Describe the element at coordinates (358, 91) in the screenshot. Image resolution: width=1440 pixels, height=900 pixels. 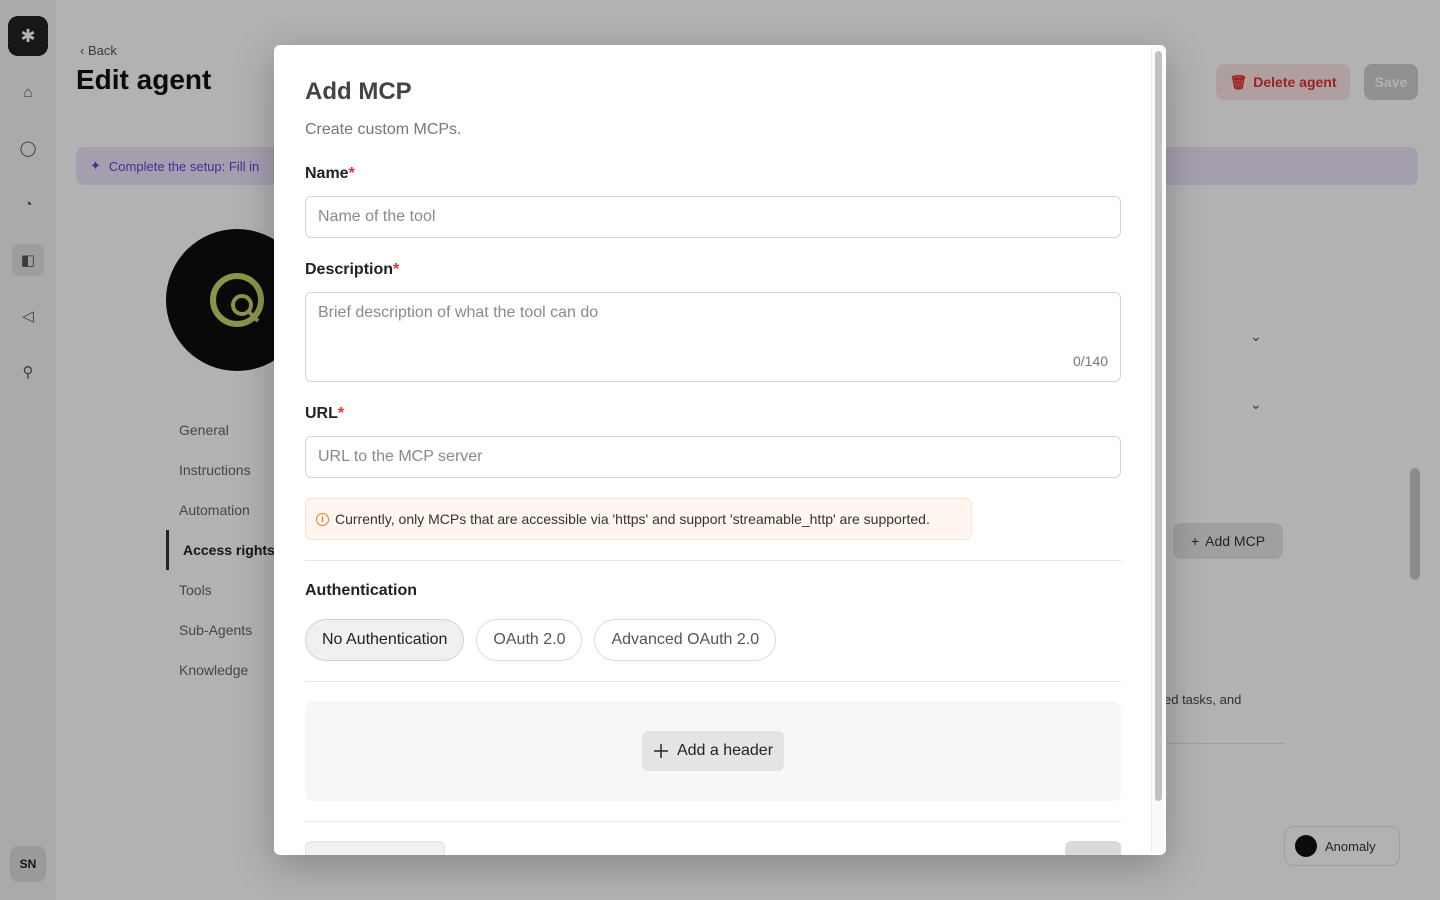
I see `dialog-title: Add MCP` at that location.